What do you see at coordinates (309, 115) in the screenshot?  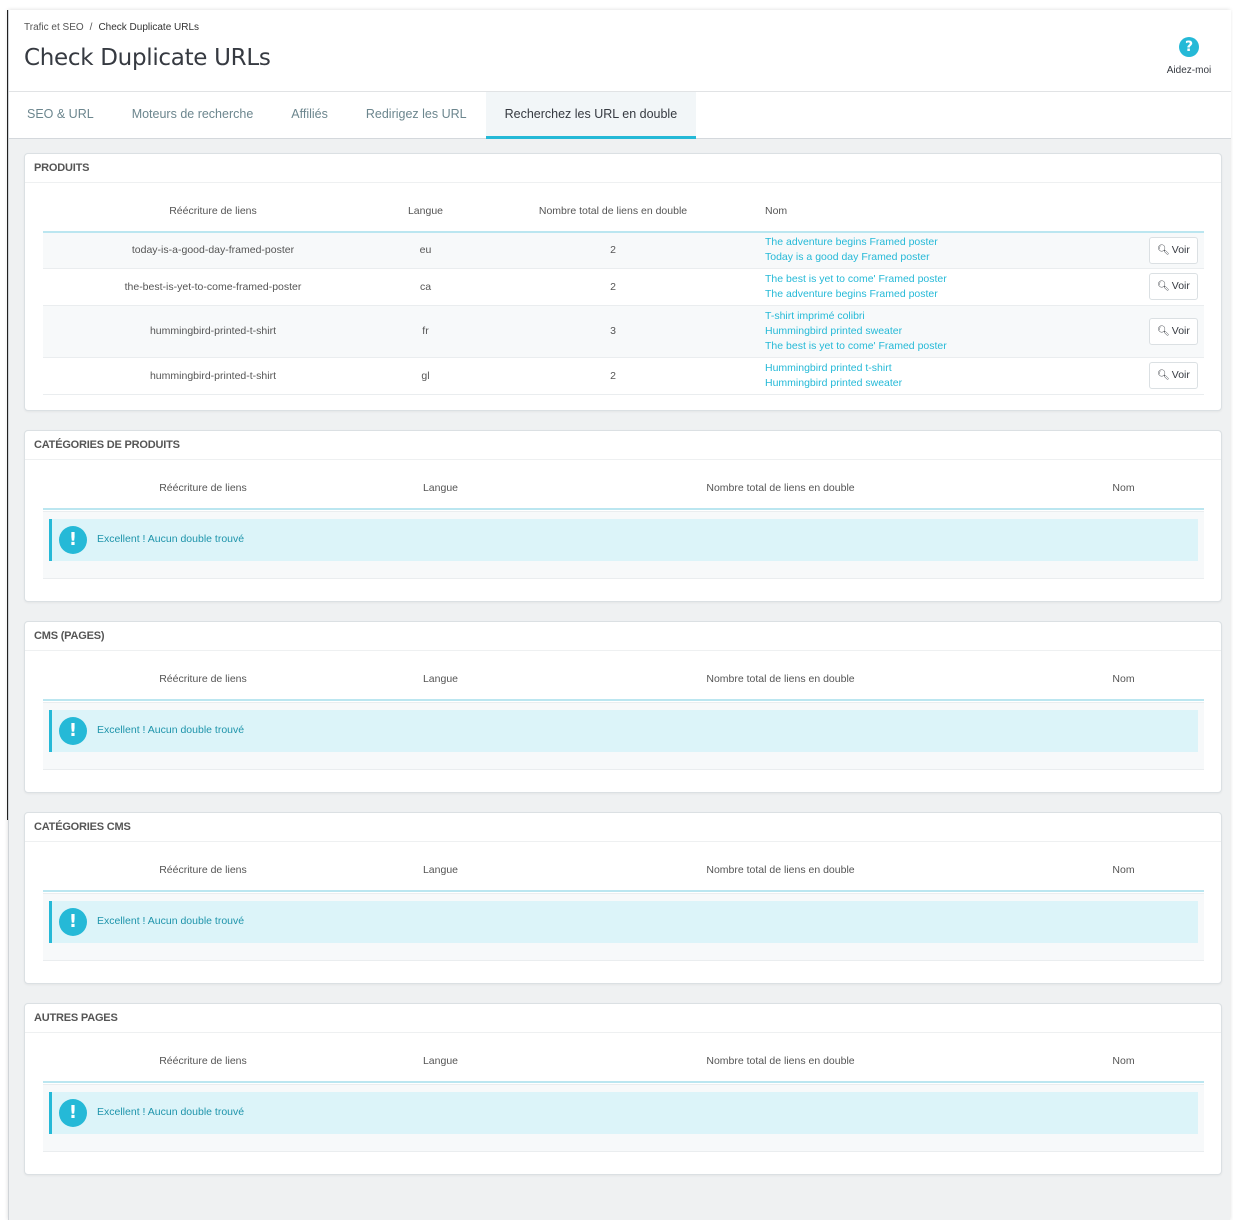 I see `tab-affiliates: Affiliés` at bounding box center [309, 115].